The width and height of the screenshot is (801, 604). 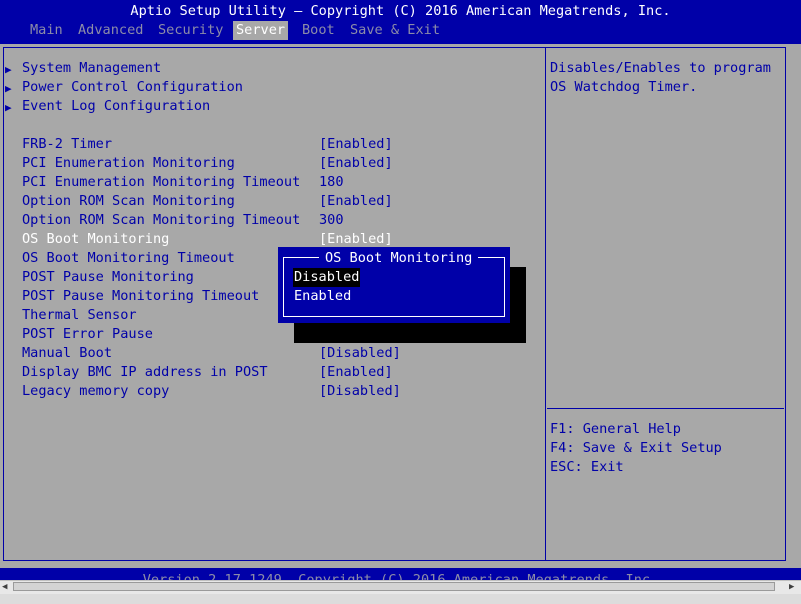 I want to click on popup-title: OS Boot Monitoring, so click(x=399, y=258).